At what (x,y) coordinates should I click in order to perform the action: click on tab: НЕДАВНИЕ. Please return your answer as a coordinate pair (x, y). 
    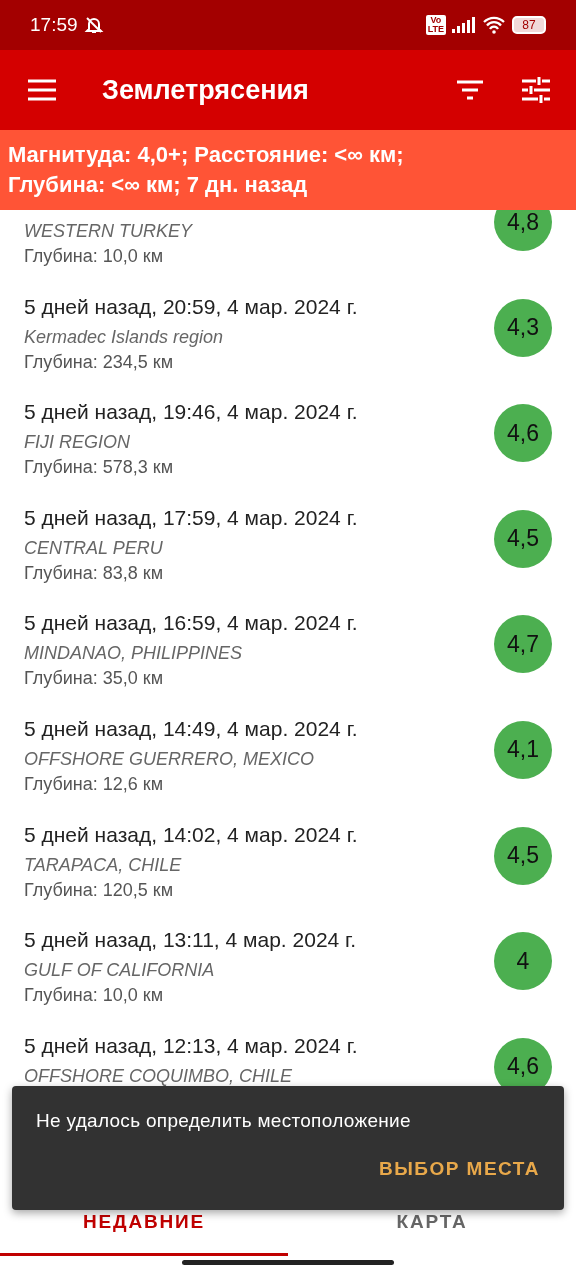
    Looking at the image, I should click on (144, 1221).